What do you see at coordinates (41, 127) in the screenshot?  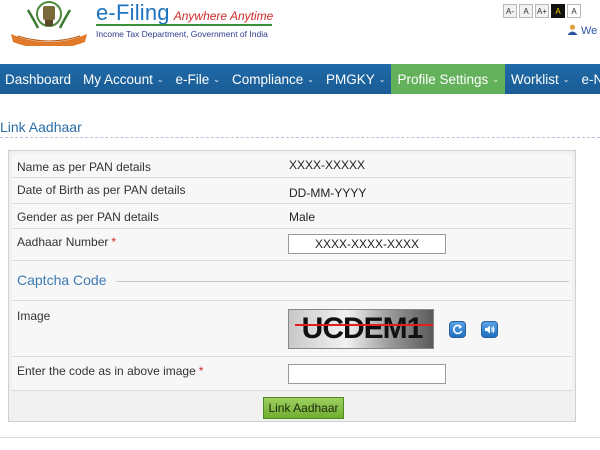 I see `page-title: Link Aadhaar` at bounding box center [41, 127].